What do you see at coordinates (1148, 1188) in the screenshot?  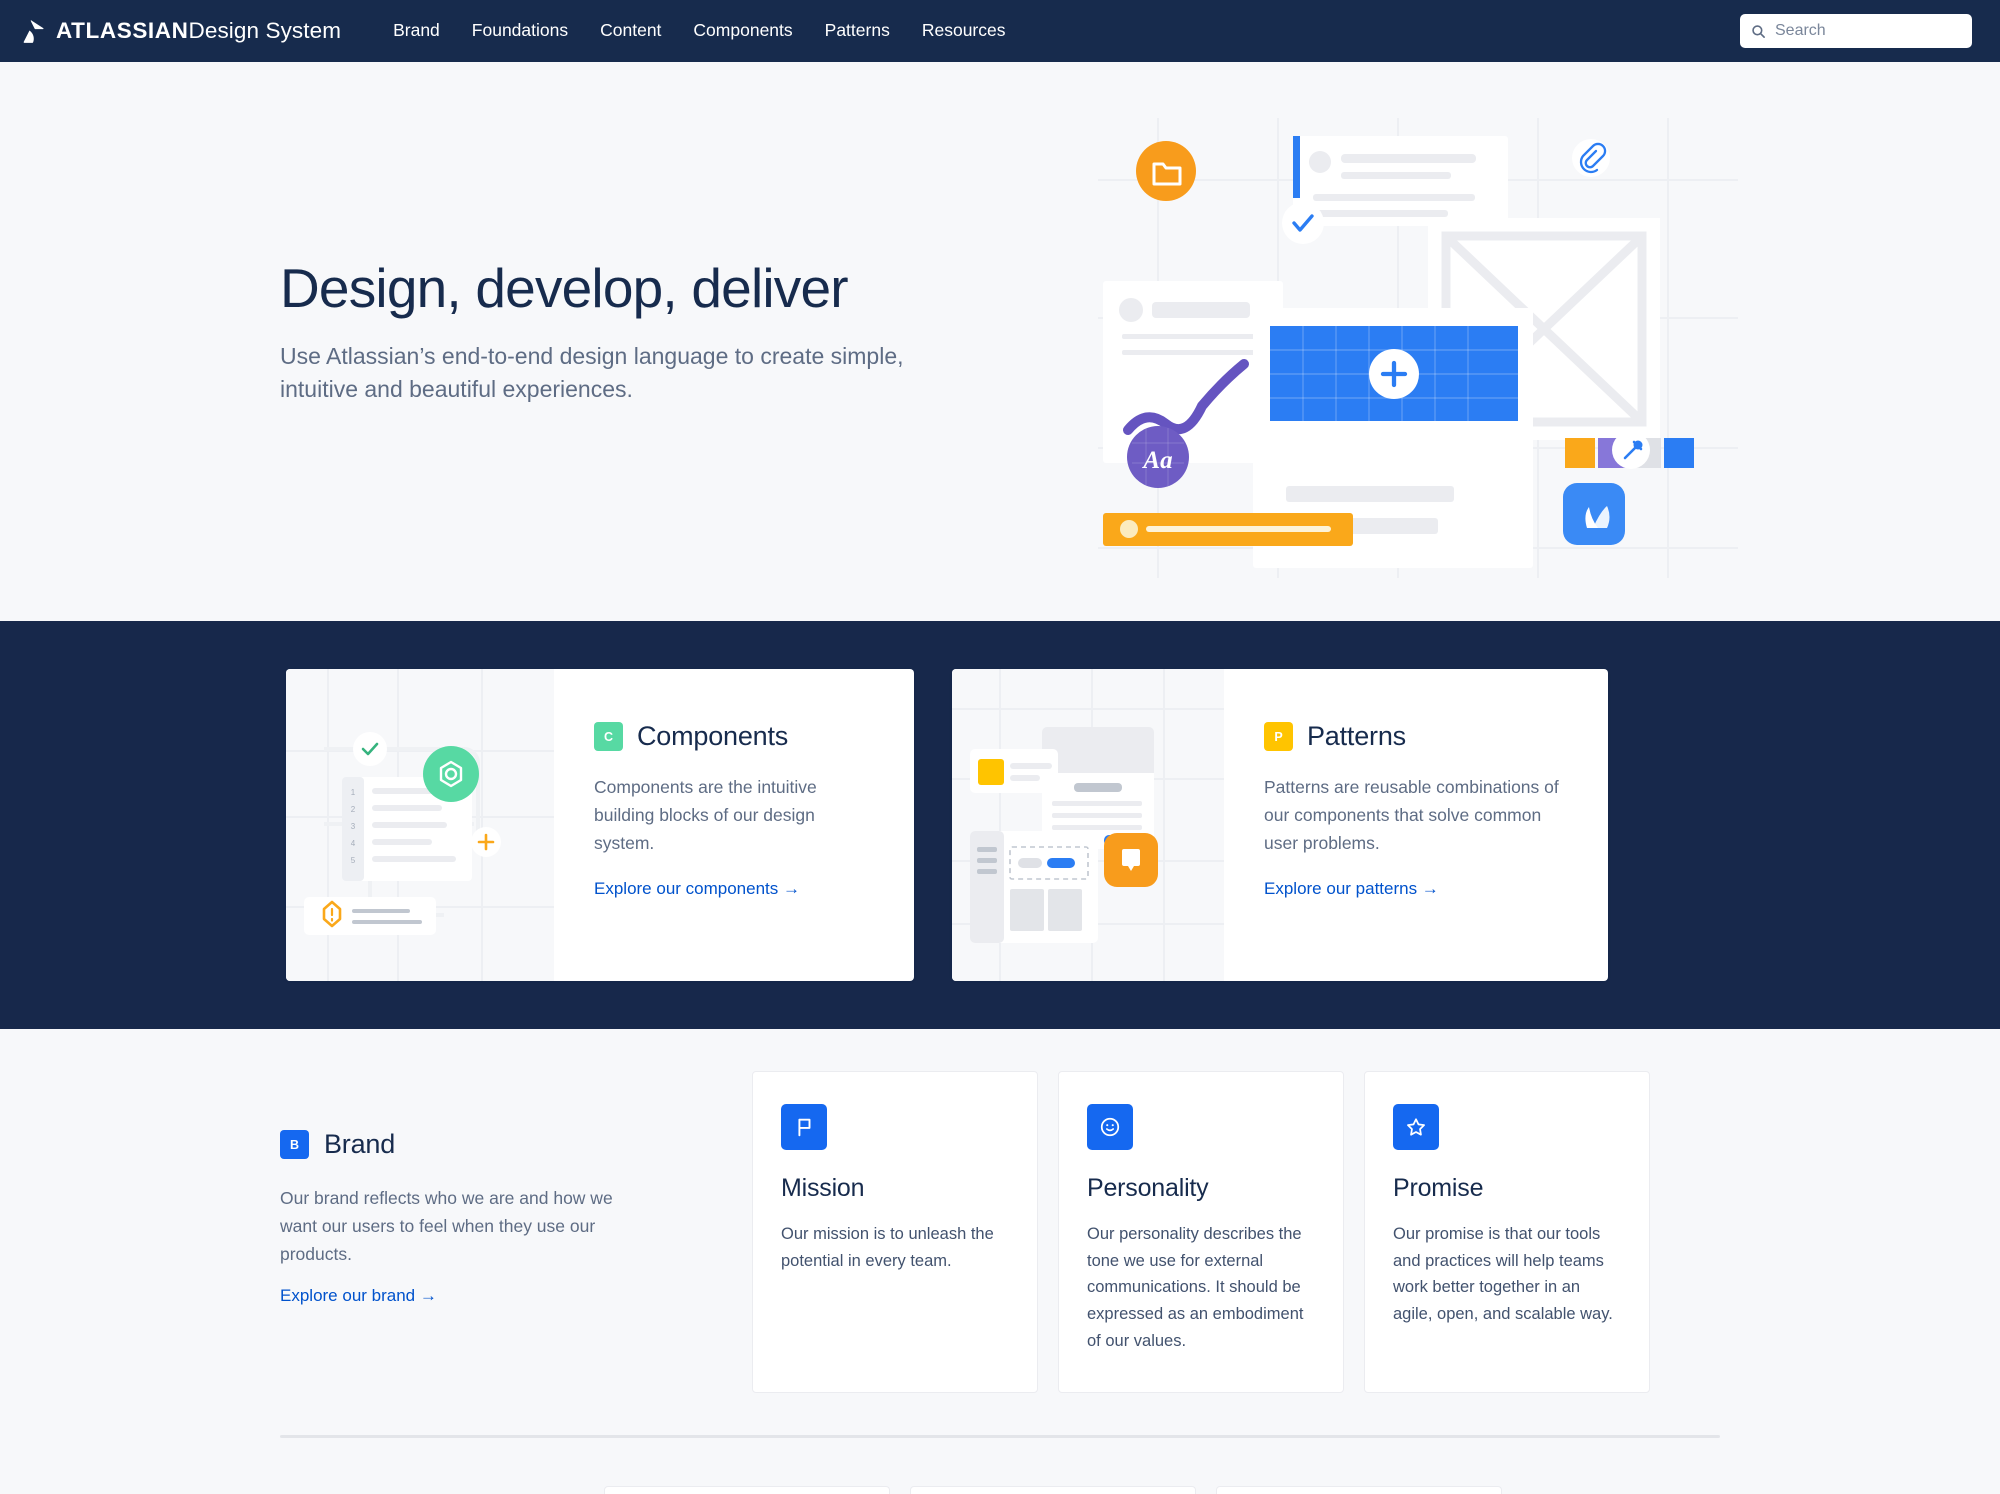 I see `value-card-title: Personality` at bounding box center [1148, 1188].